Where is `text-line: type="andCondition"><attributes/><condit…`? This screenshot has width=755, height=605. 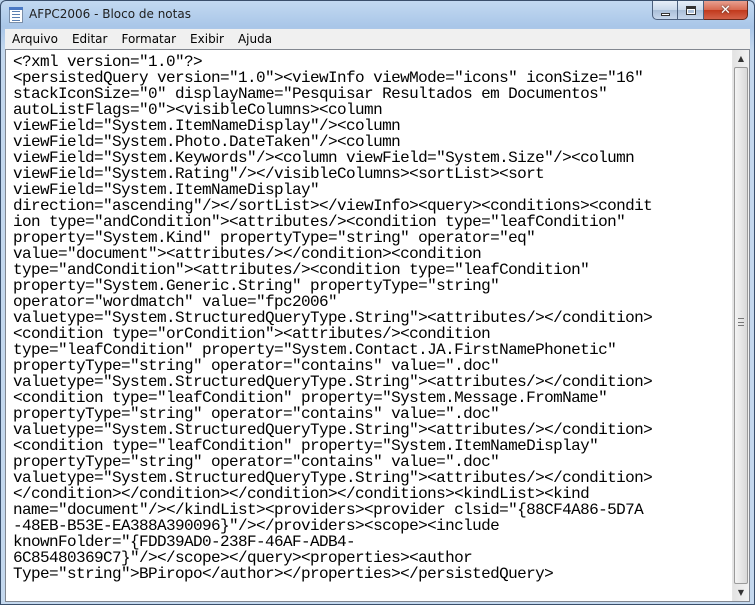
text-line: type="andCondition"><attributes/><condit… is located at coordinates (301, 270).